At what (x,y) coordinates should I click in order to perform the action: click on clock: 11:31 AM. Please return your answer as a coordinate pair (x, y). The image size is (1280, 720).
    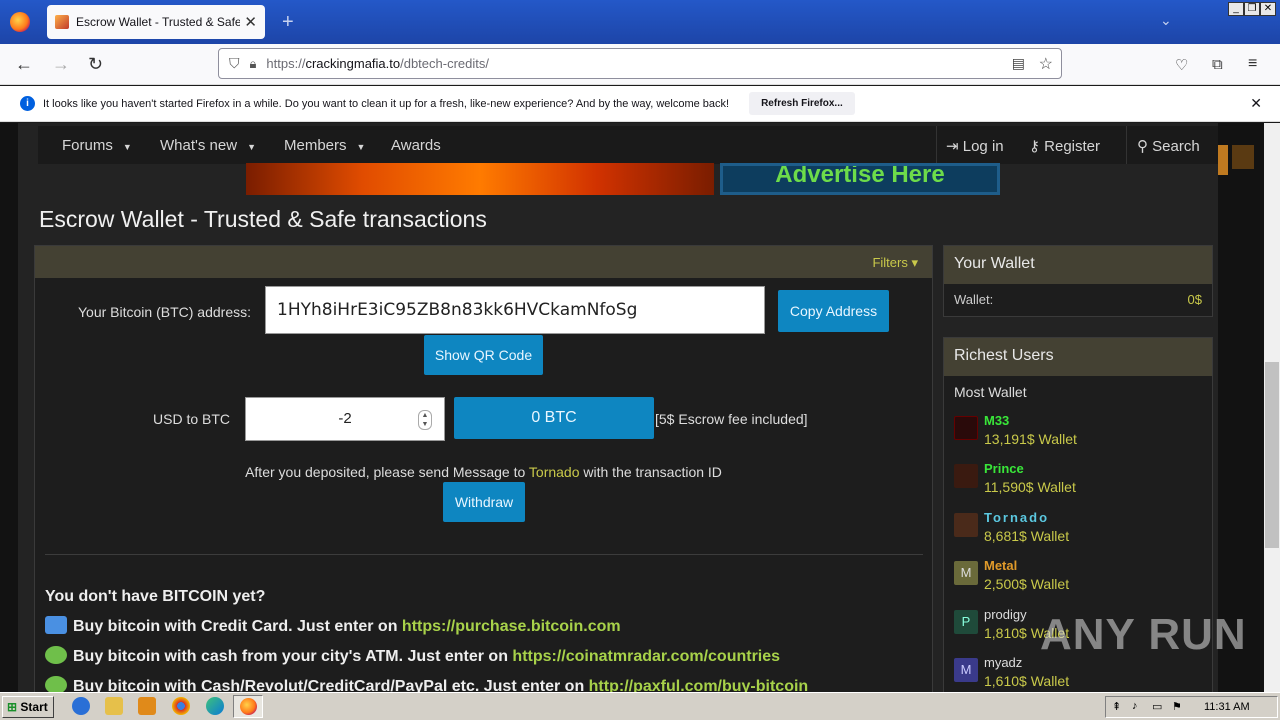
    Looking at the image, I should click on (1227, 707).